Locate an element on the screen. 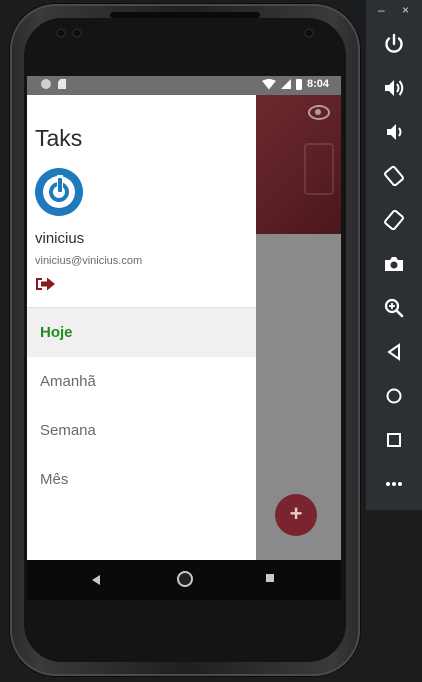  app-title: Taks is located at coordinates (59, 138).